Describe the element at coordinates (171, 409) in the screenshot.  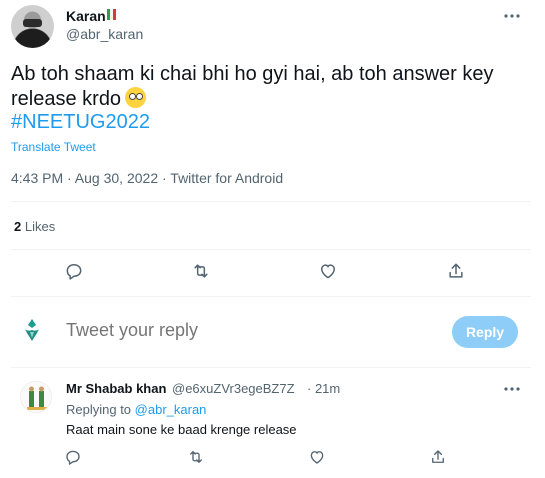
I see `replying-to-handle-link: @abr_karan` at that location.